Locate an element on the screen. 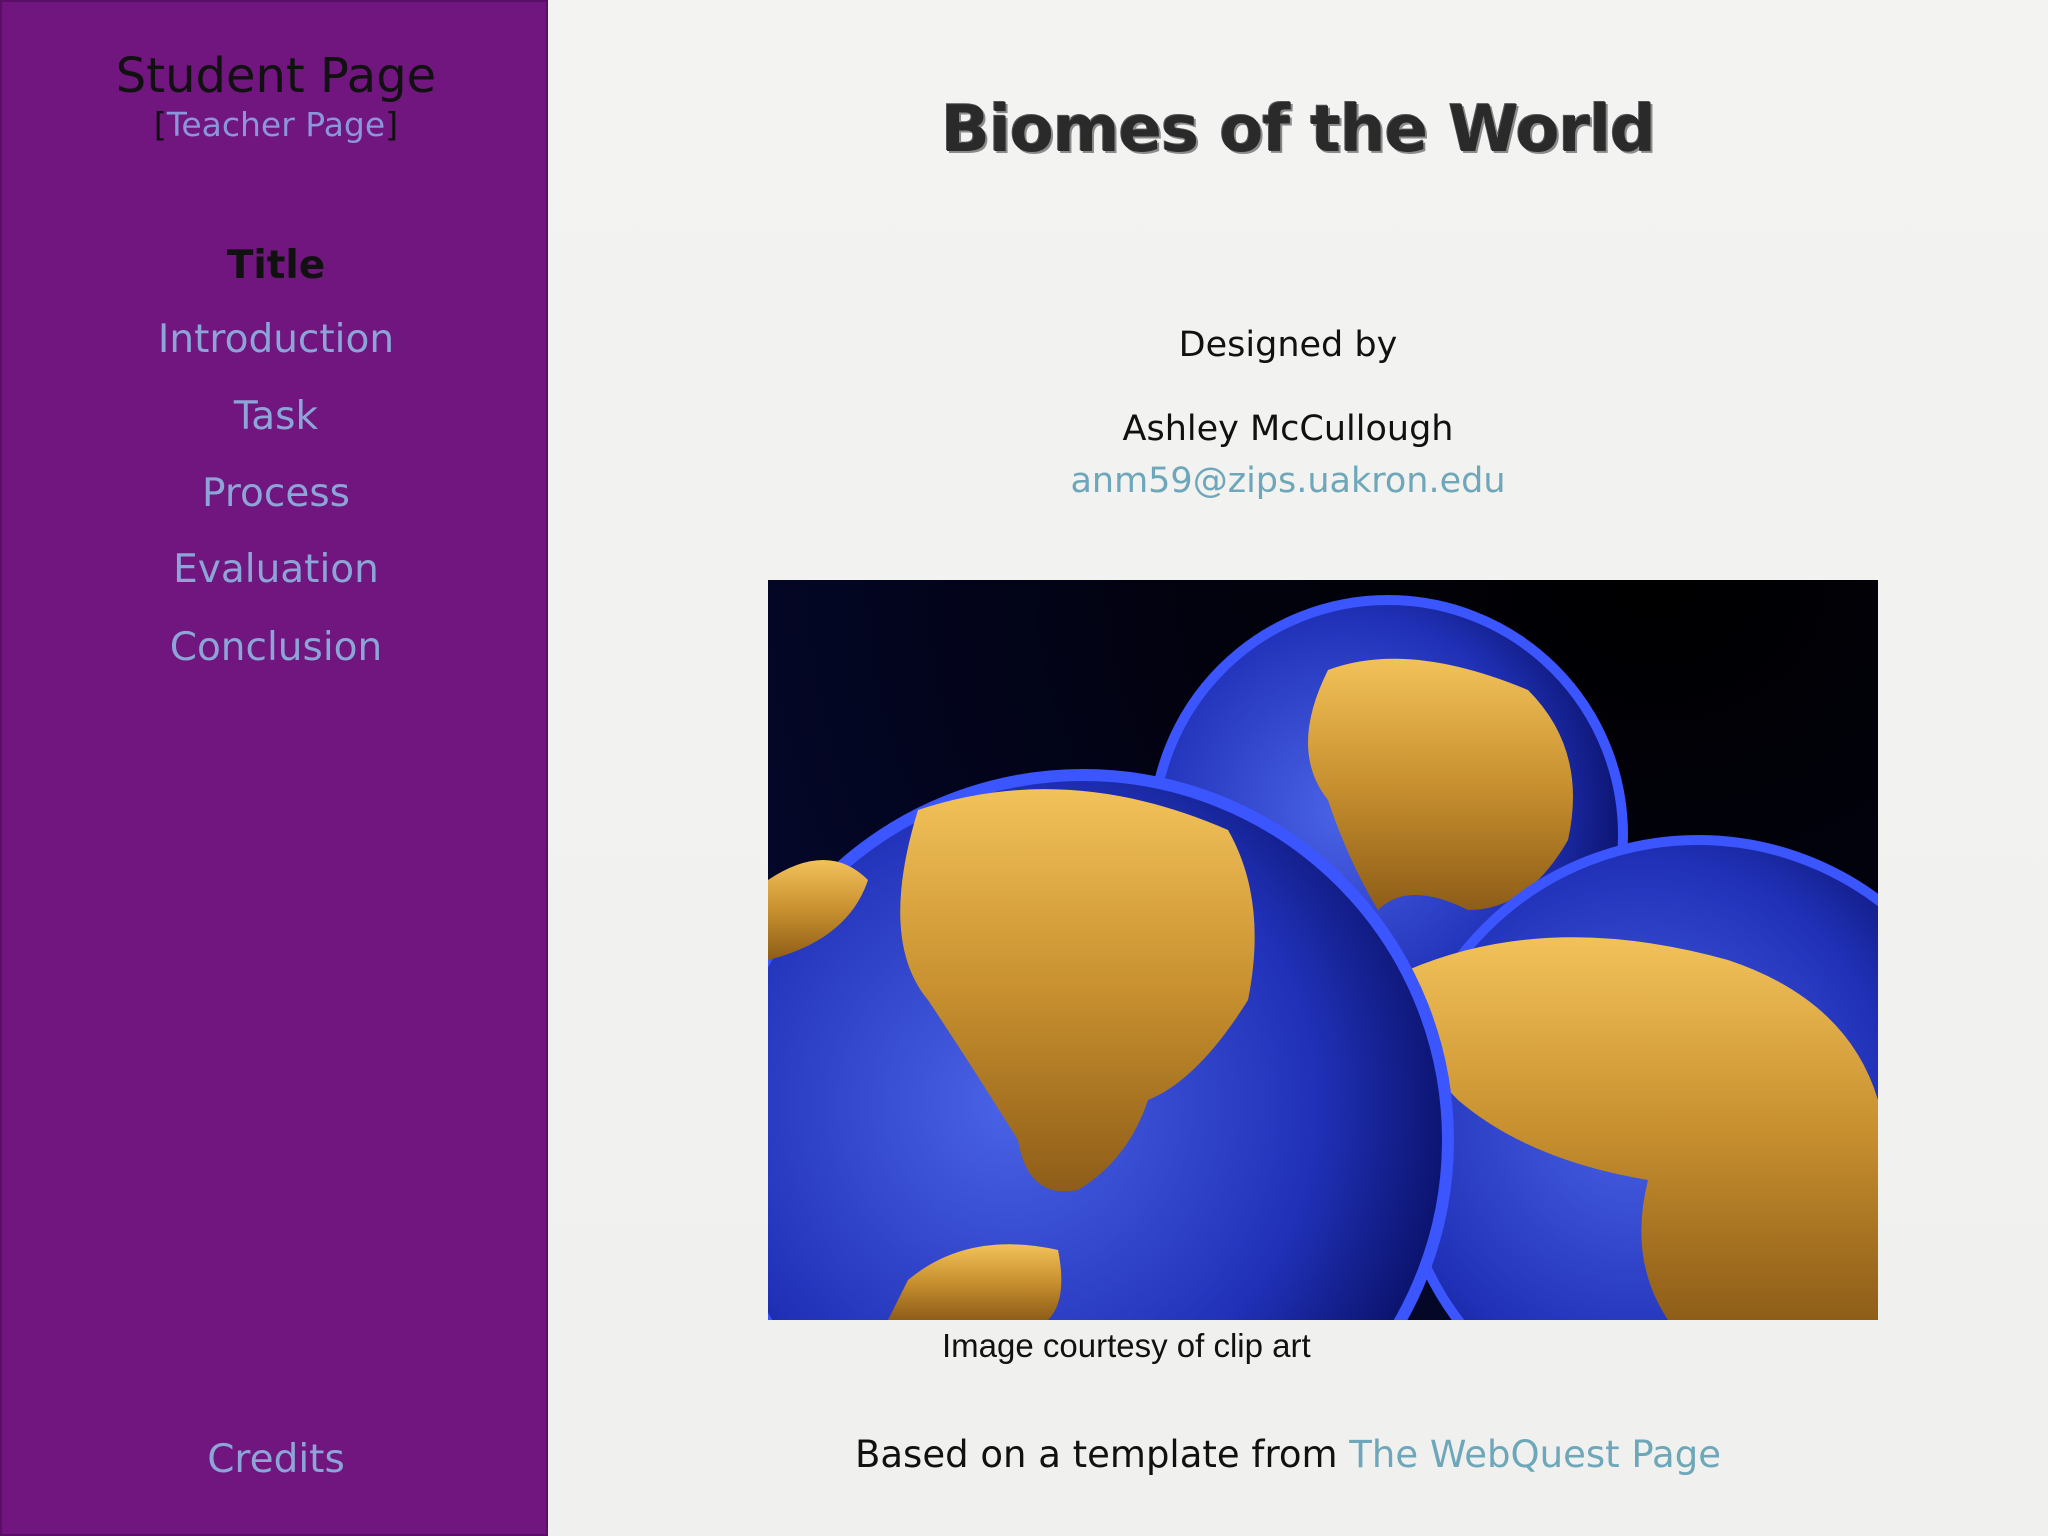 This screenshot has height=1536, width=2048. page-title: Biomes of the World is located at coordinates (1298, 130).